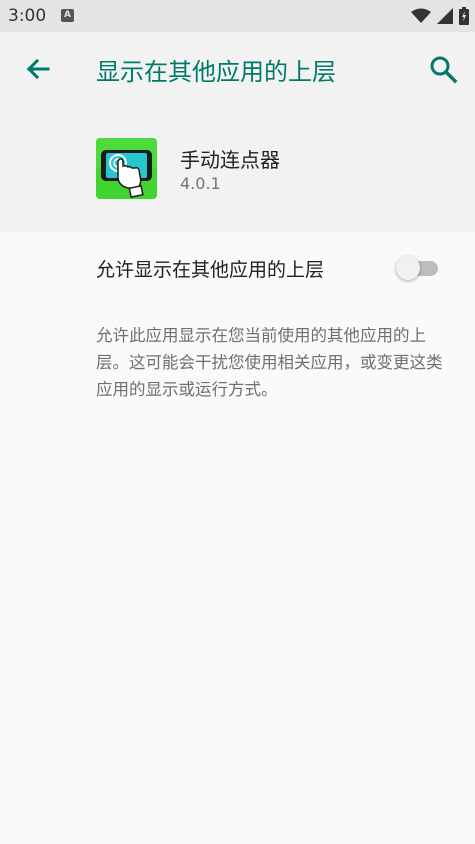 The height and width of the screenshot is (844, 475). I want to click on status-icons, so click(440, 16).